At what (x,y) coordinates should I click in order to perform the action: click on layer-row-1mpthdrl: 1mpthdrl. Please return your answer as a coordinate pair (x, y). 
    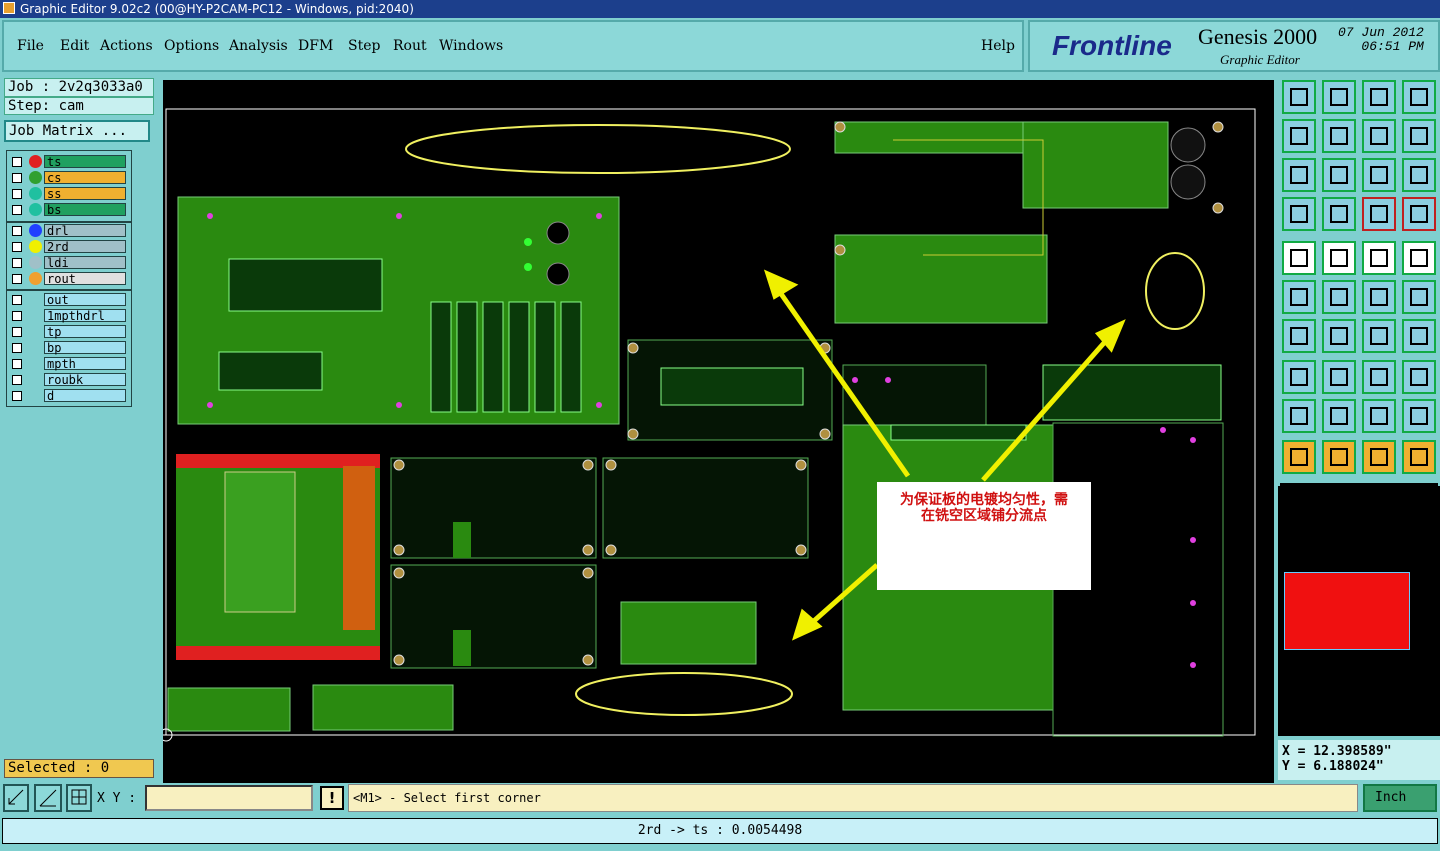
    Looking at the image, I should click on (68, 316).